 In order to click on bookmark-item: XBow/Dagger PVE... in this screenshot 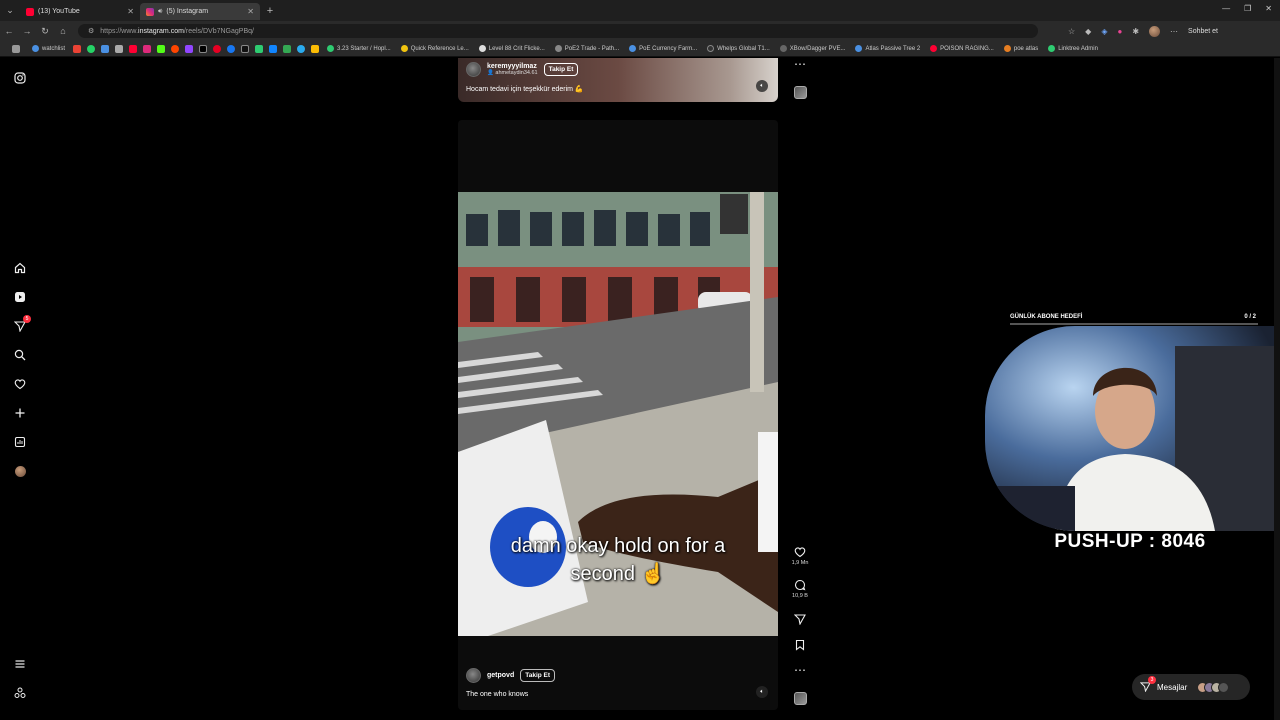, I will do `click(813, 48)`.